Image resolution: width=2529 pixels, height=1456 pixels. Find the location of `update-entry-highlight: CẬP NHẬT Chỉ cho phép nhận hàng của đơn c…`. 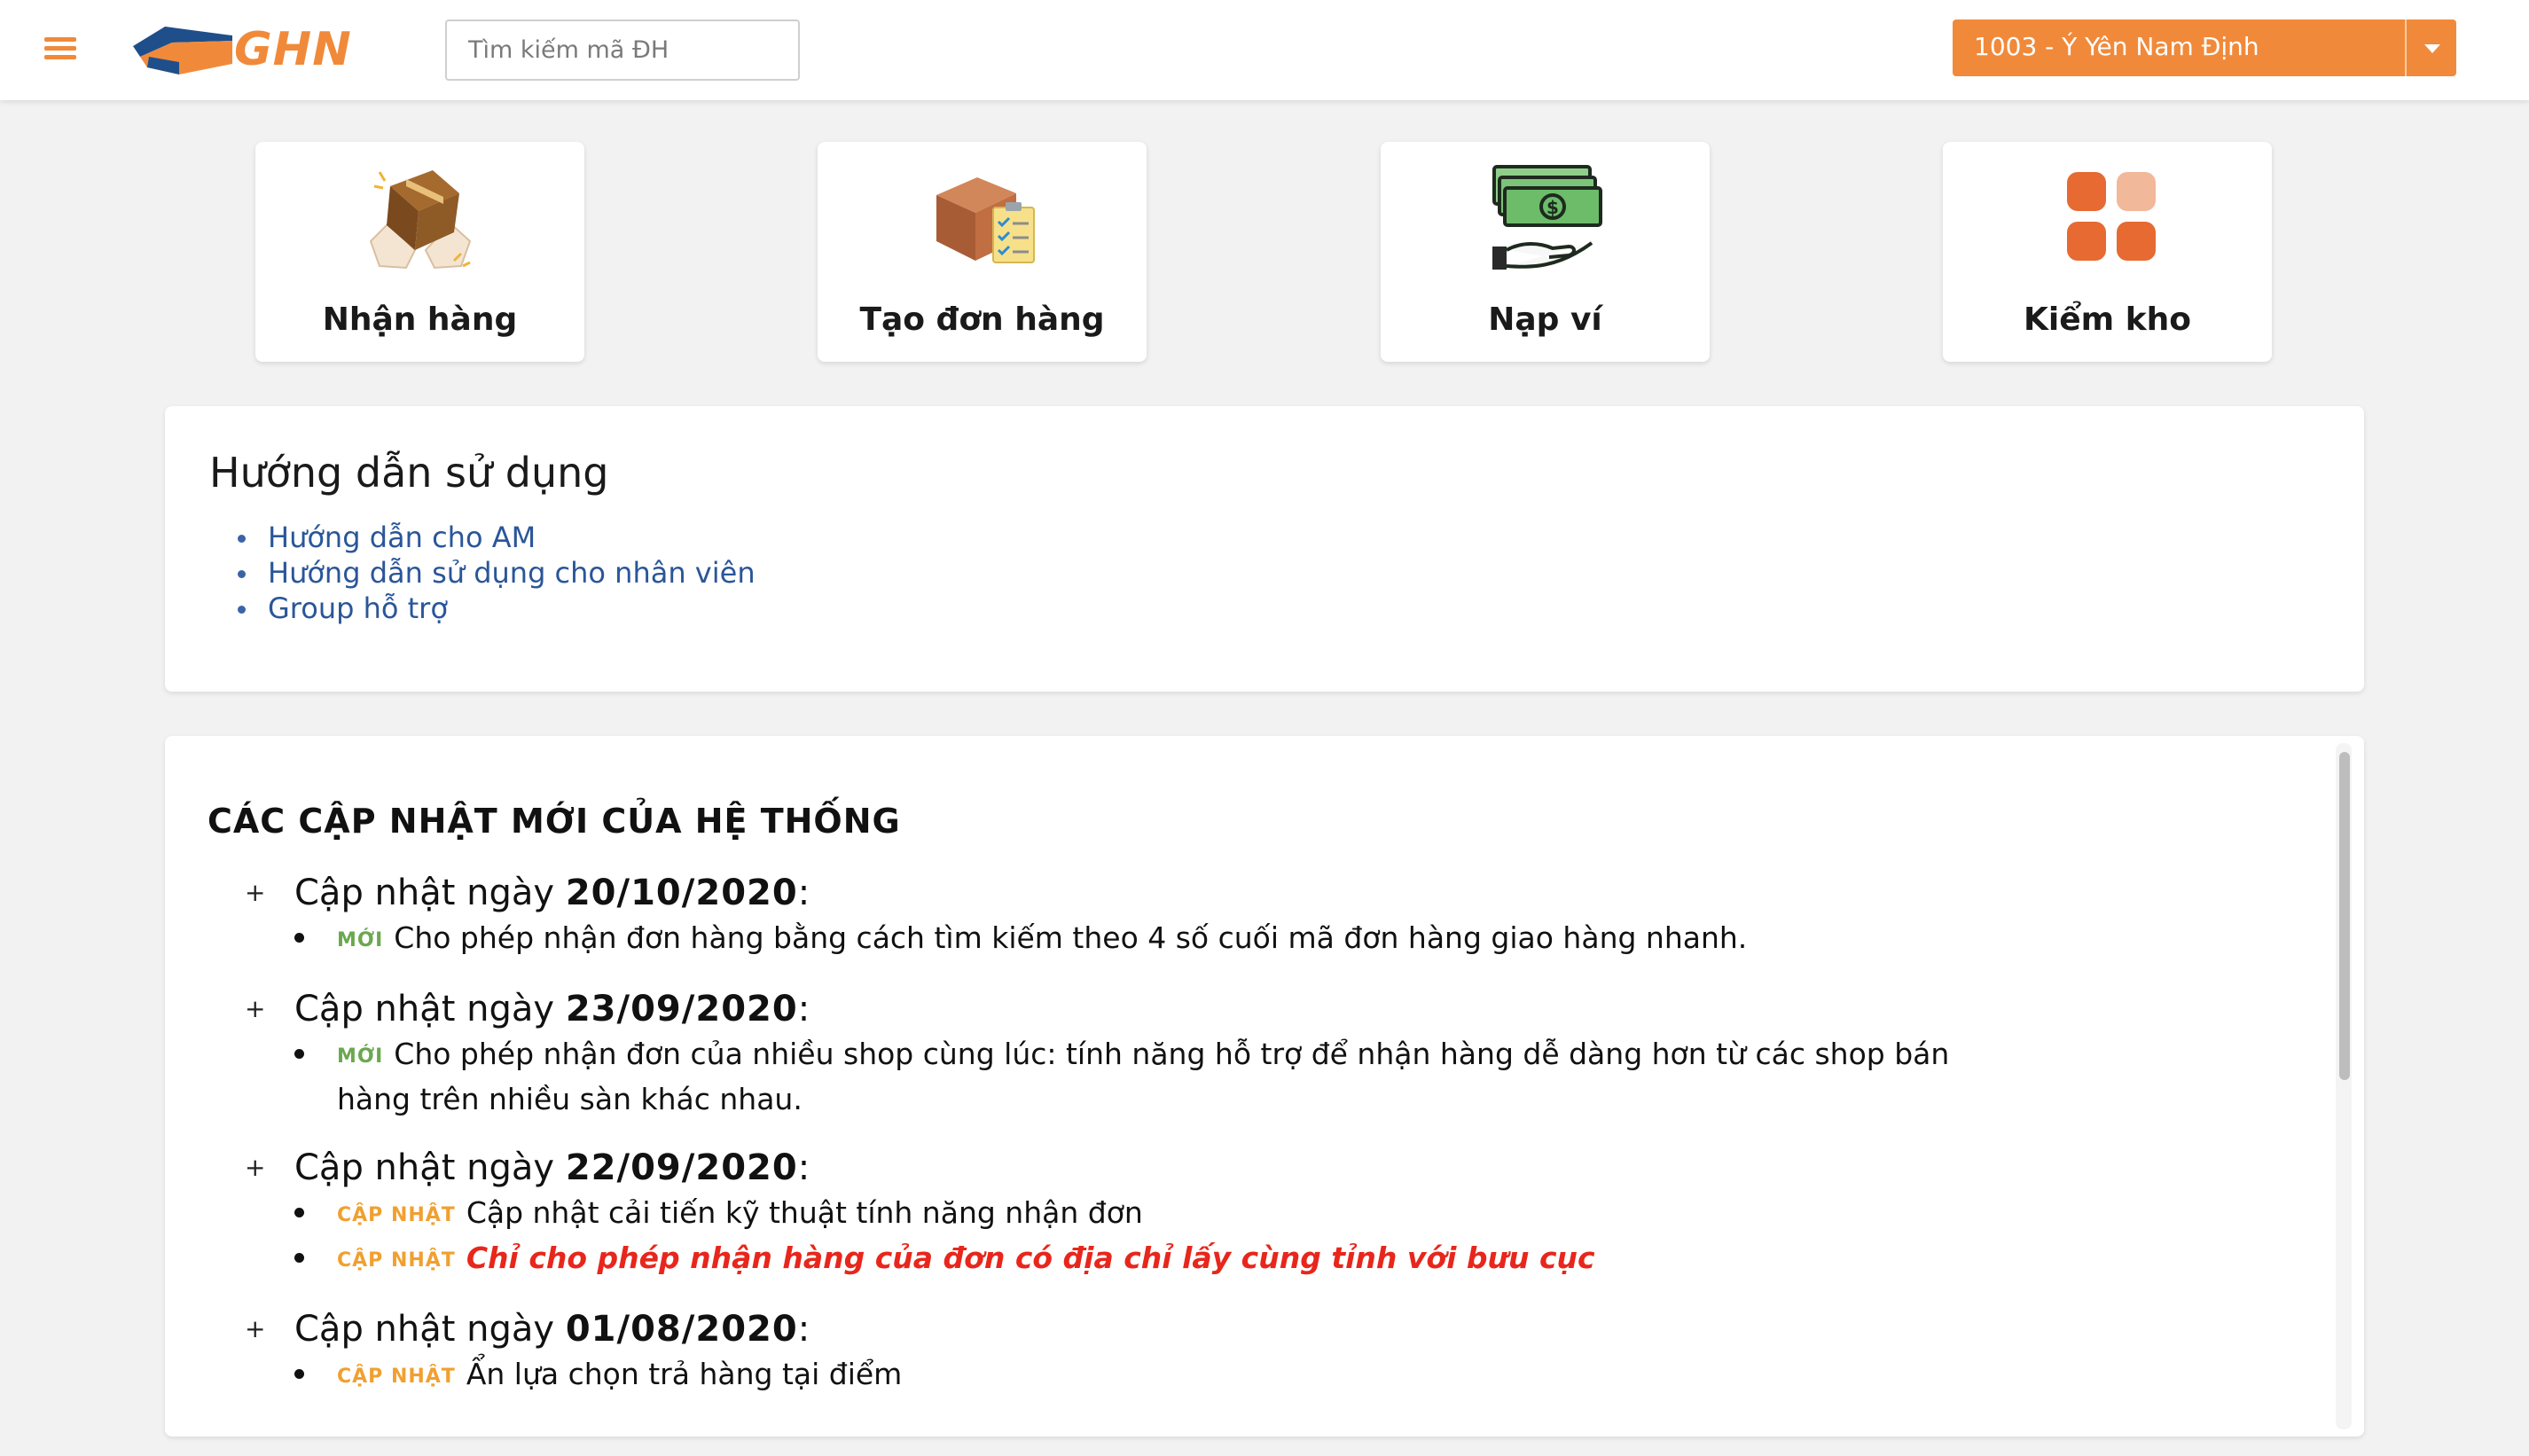

update-entry-highlight: CẬP NHẬT Chỉ cho phép nhận hàng của đơn c… is located at coordinates (1136, 1259).